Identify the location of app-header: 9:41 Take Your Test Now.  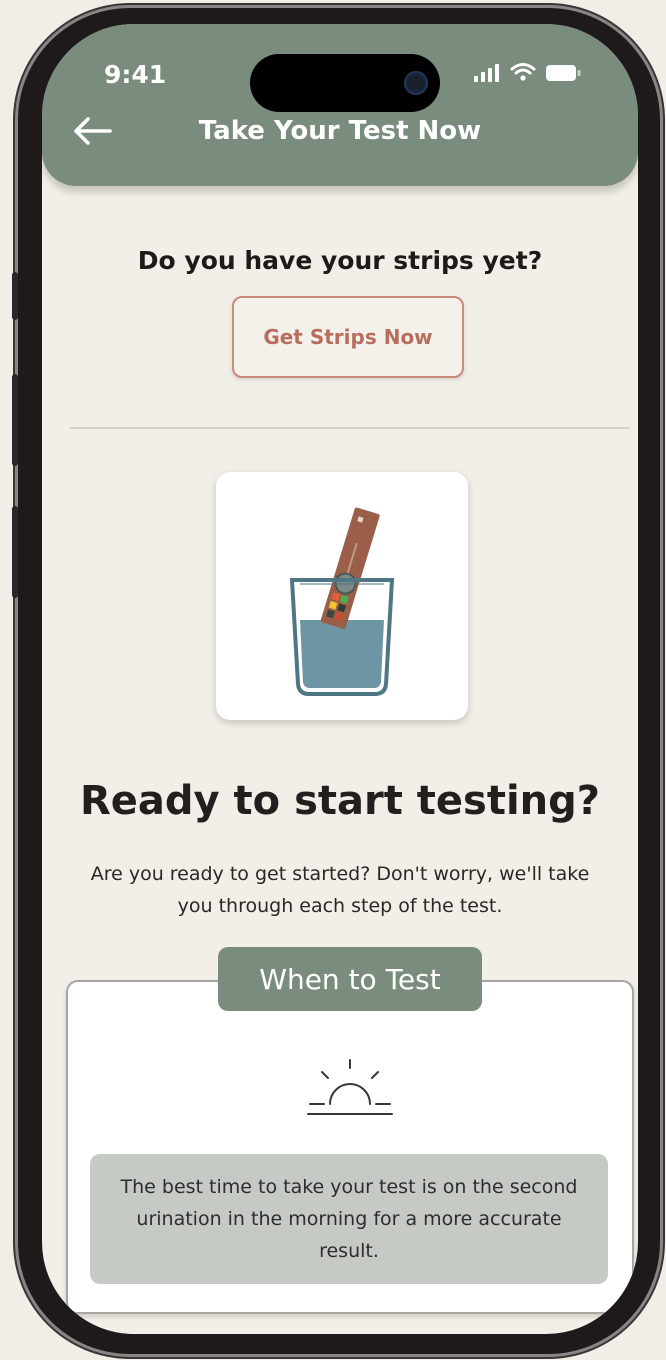
(340, 105).